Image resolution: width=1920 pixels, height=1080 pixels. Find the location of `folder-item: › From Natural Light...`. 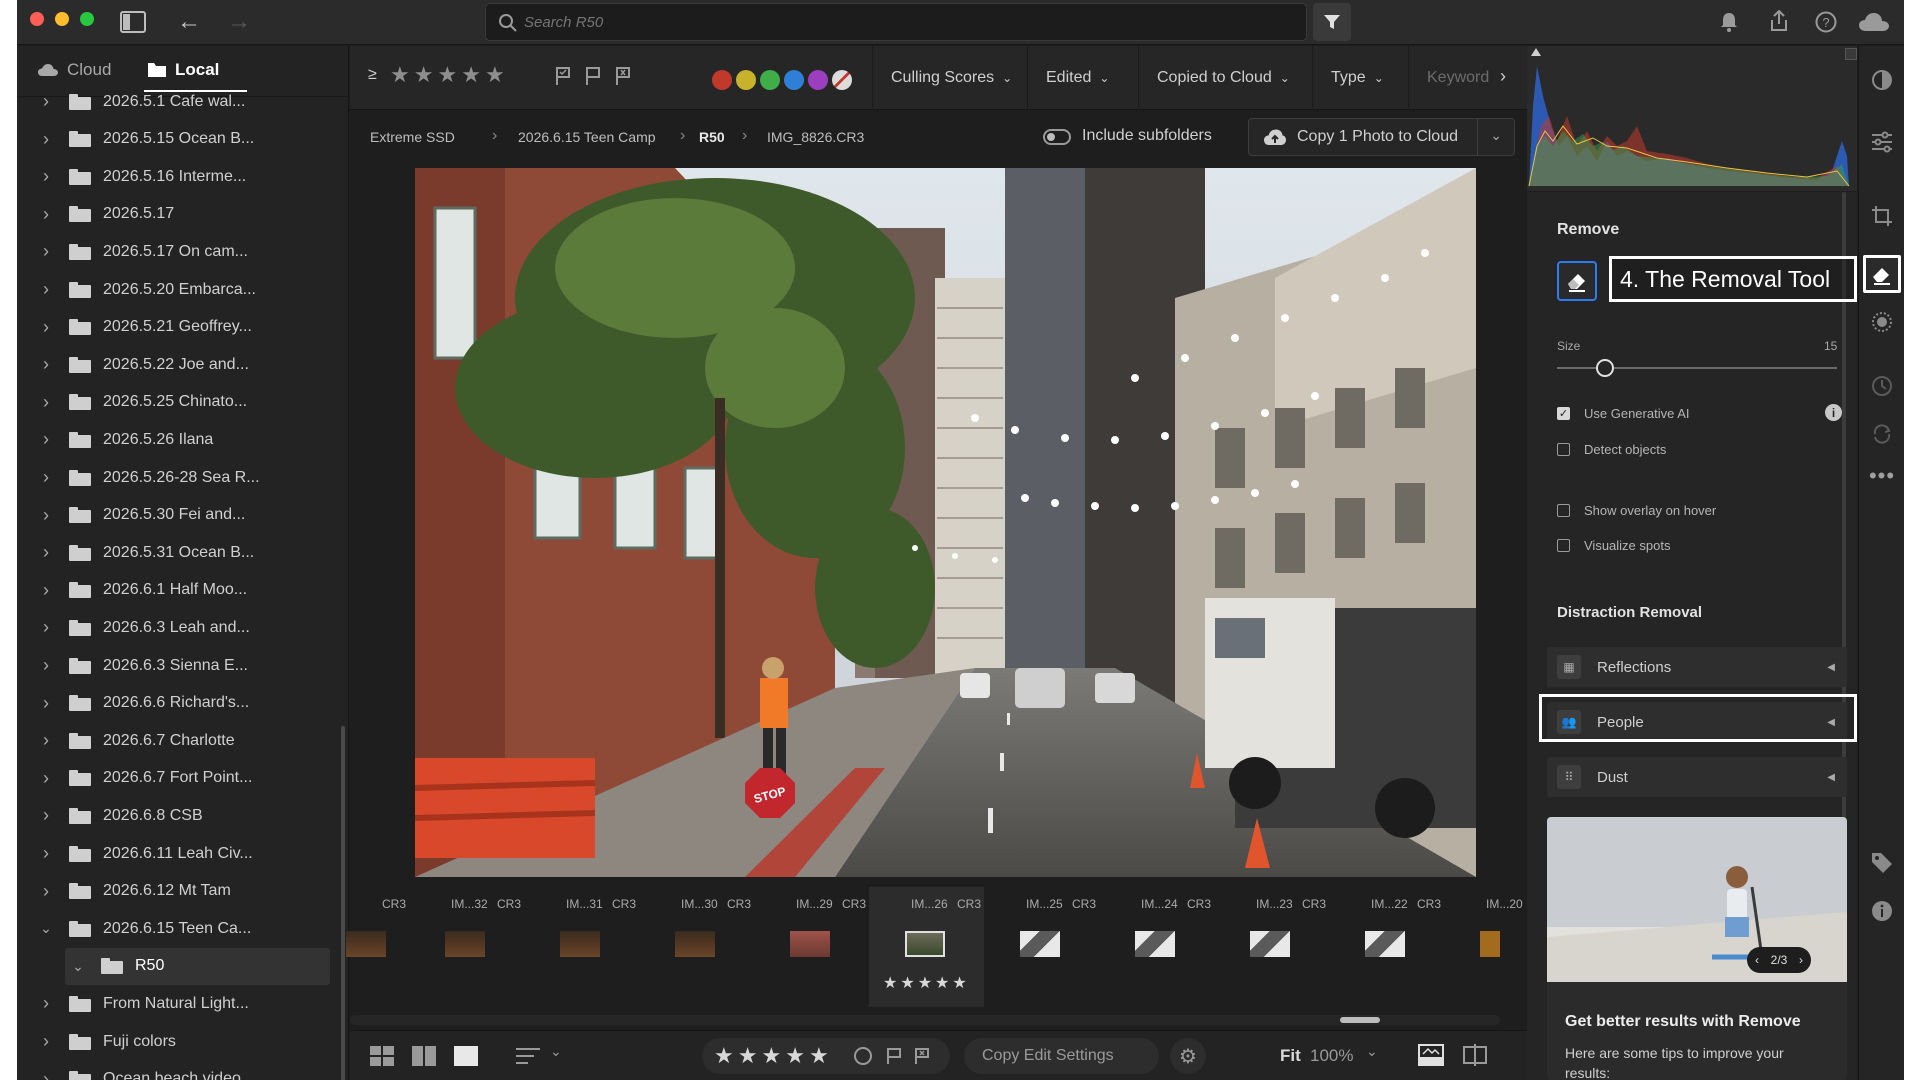

folder-item: › From Natural Light... is located at coordinates (177, 1003).